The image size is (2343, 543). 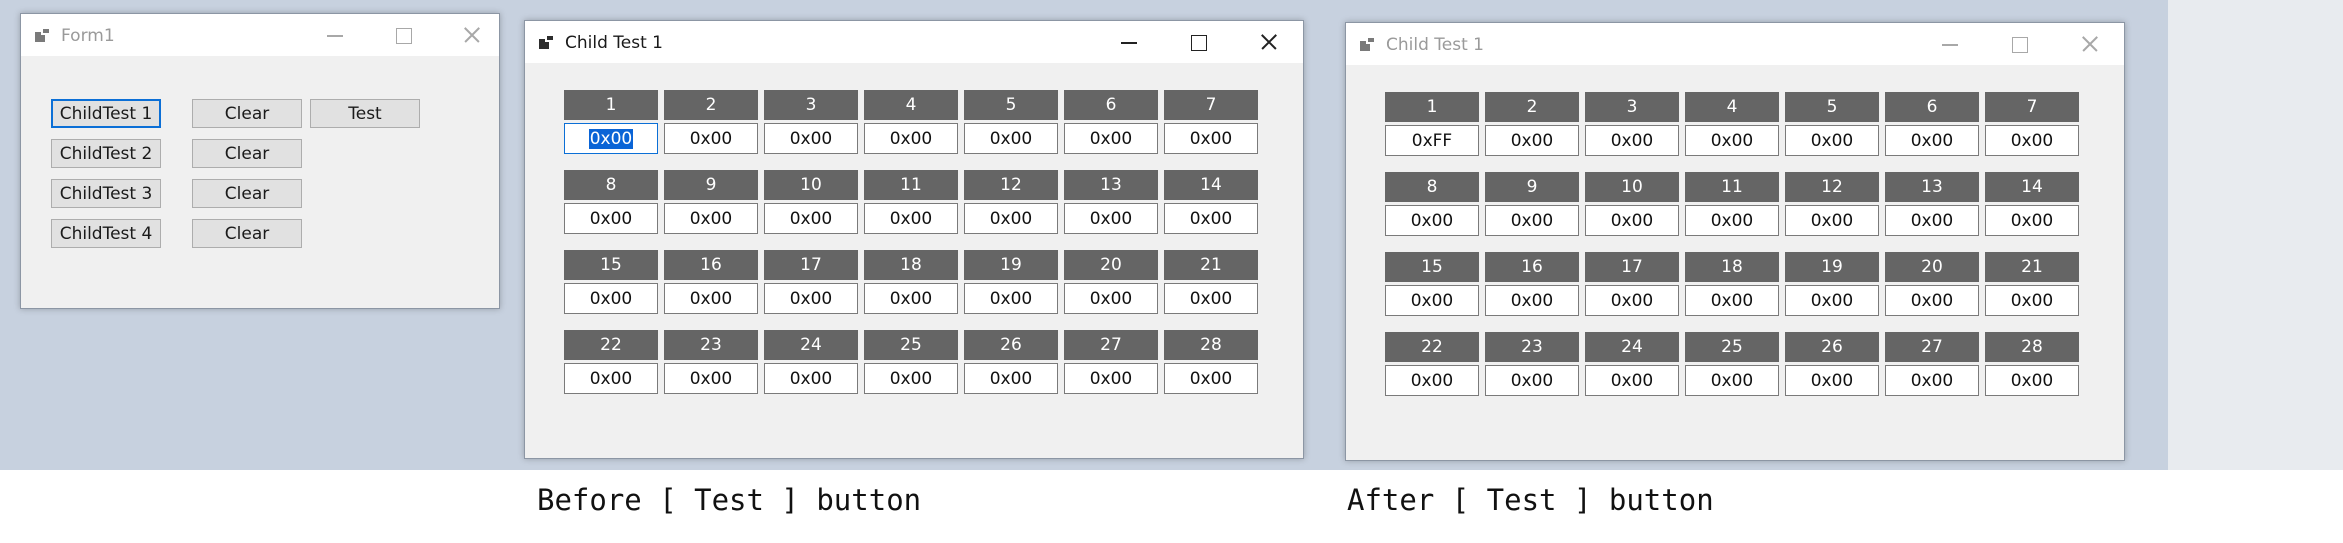 I want to click on clear-button-1: Clear, so click(x=247, y=113).